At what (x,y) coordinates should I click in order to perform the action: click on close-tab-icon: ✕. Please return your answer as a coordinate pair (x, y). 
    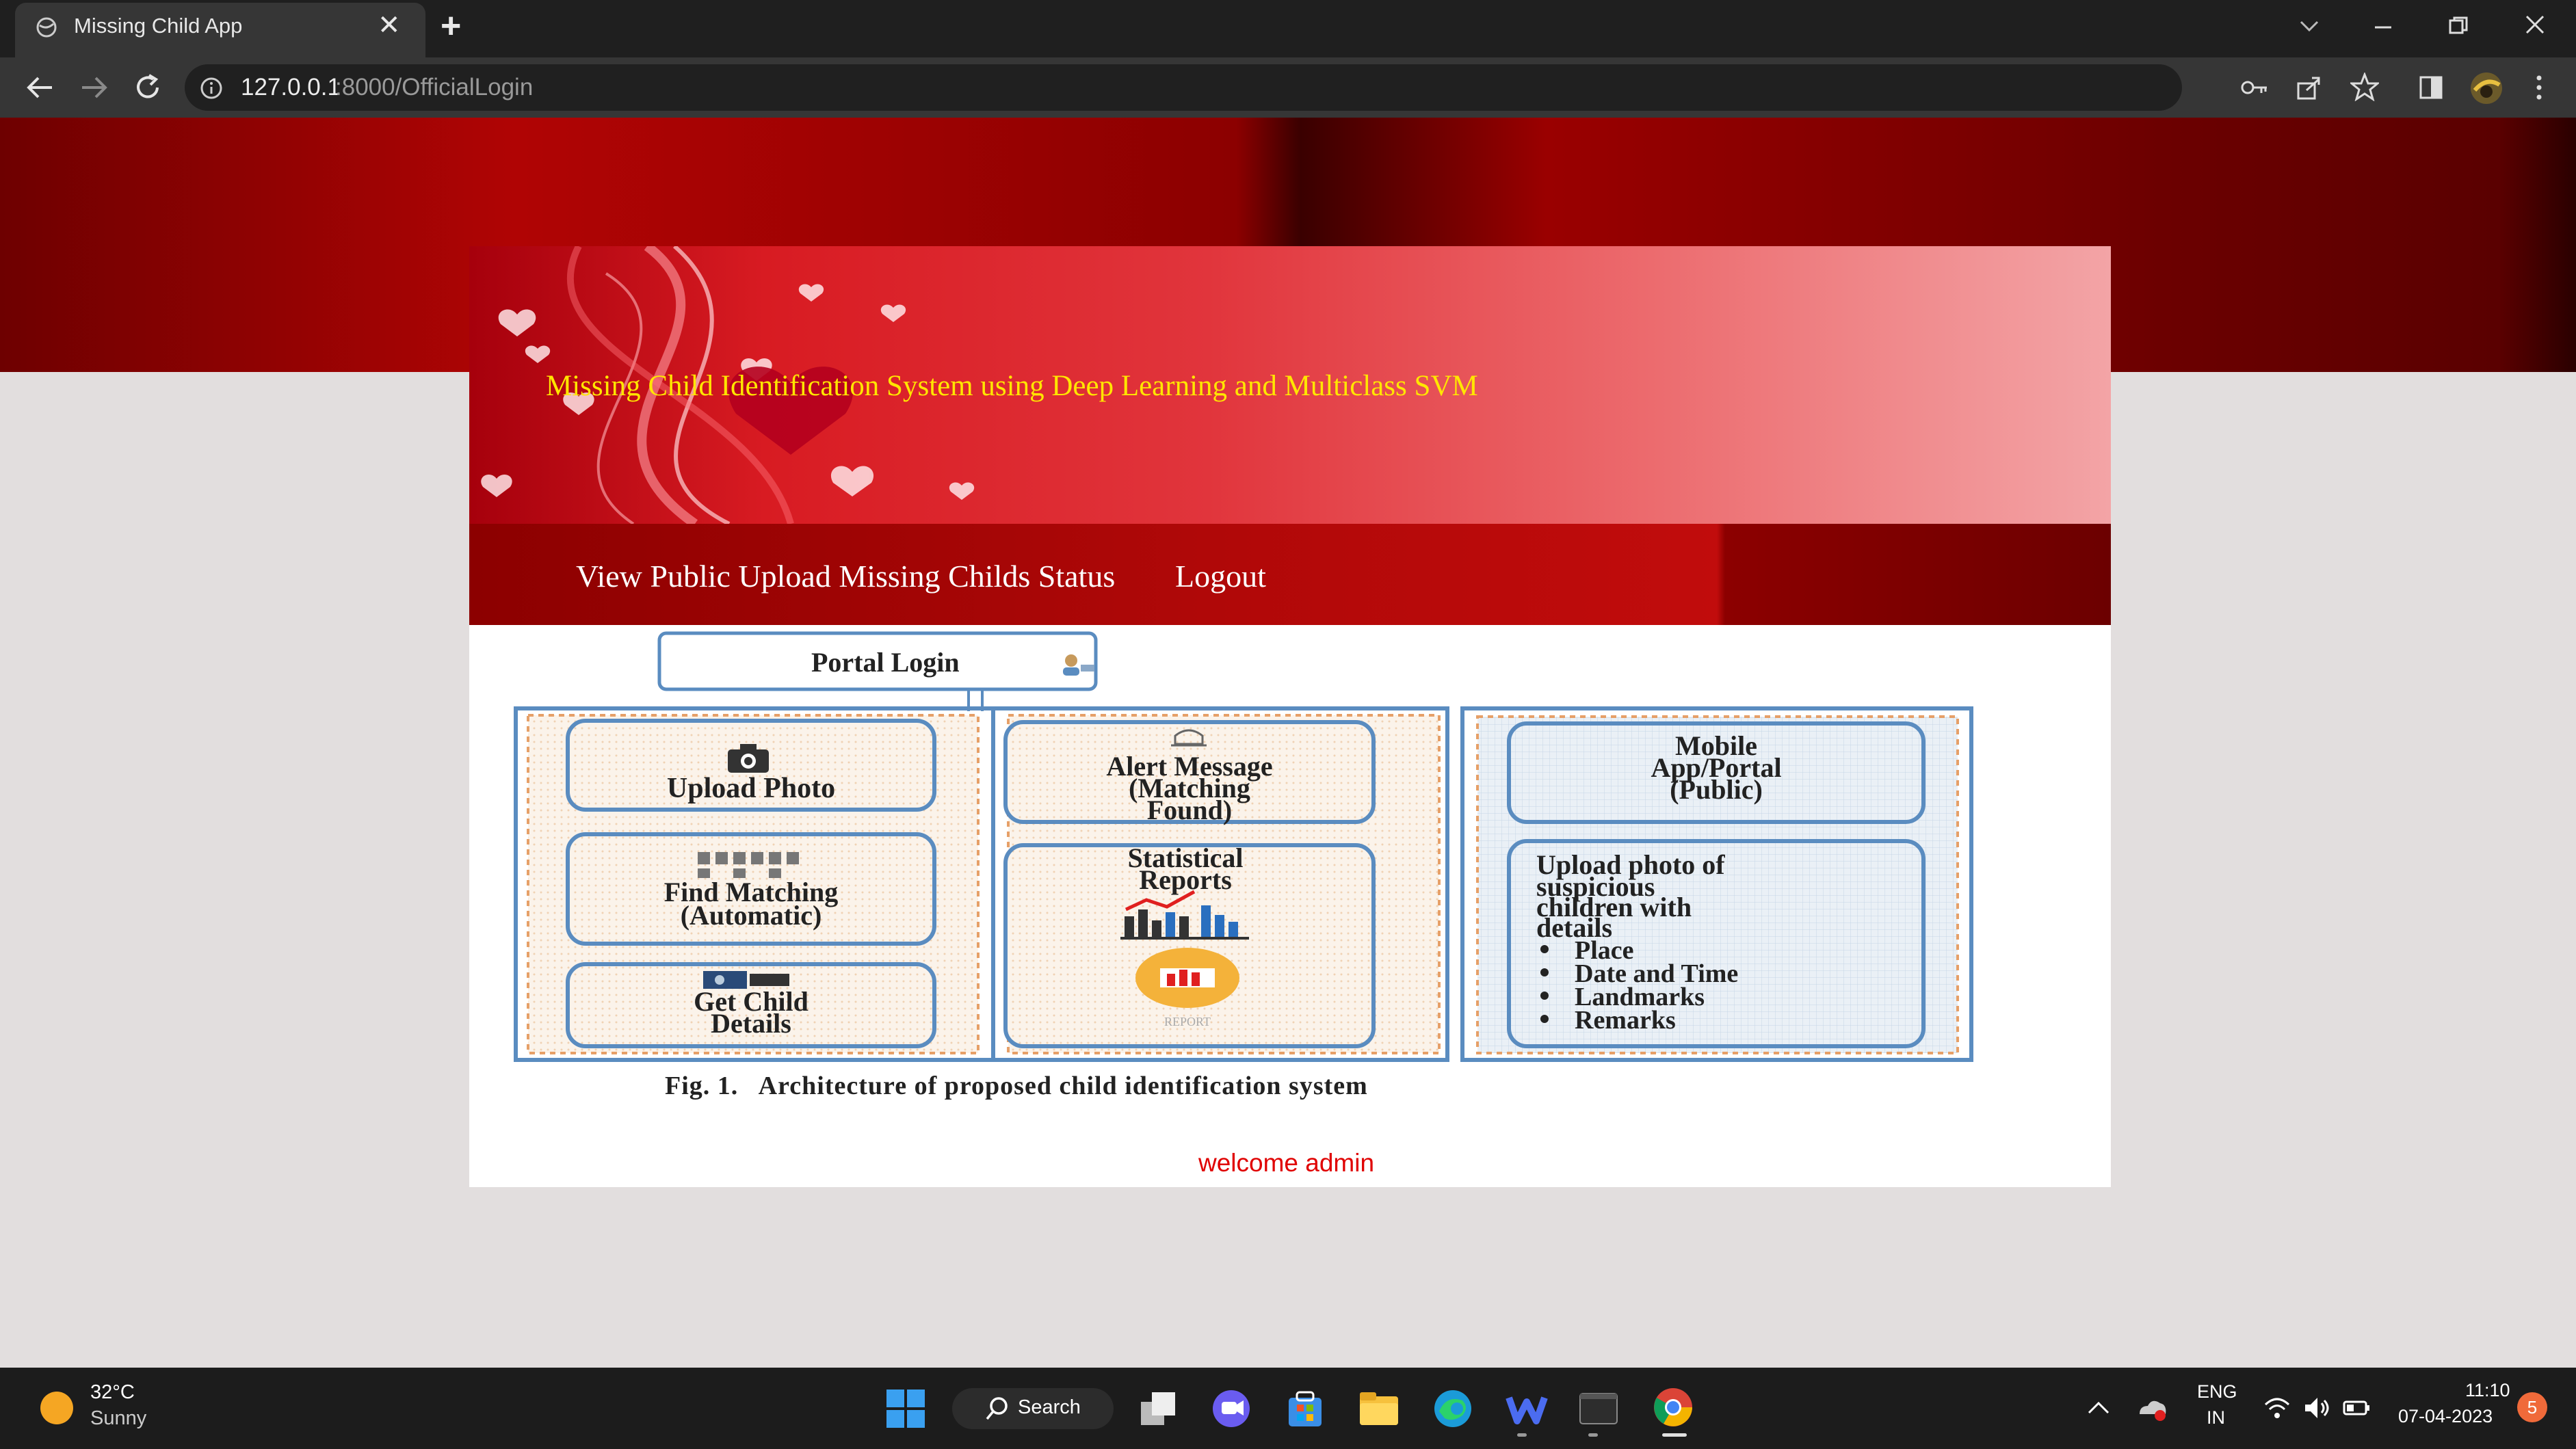
    Looking at the image, I should click on (389, 25).